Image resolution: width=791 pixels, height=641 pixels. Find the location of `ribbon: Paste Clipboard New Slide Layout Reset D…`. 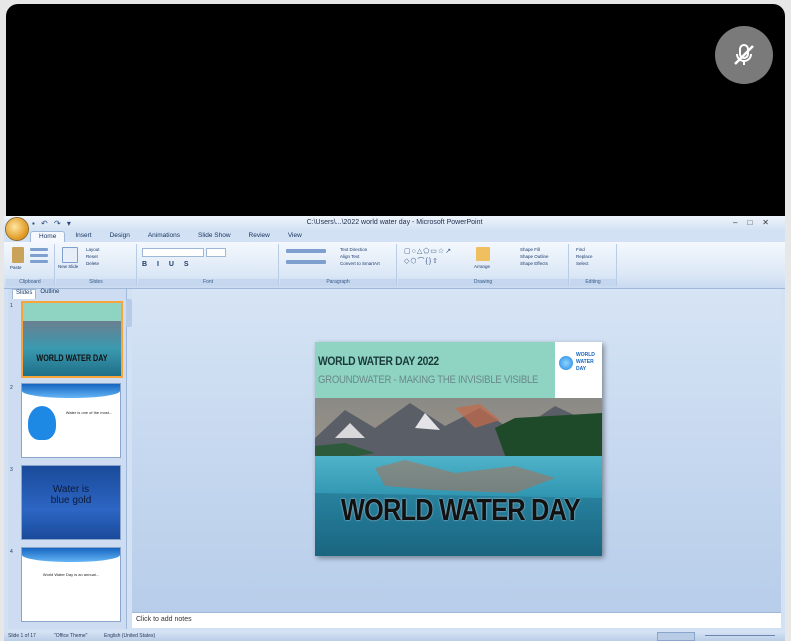

ribbon: Paste Clipboard New Slide Layout Reset D… is located at coordinates (394, 265).